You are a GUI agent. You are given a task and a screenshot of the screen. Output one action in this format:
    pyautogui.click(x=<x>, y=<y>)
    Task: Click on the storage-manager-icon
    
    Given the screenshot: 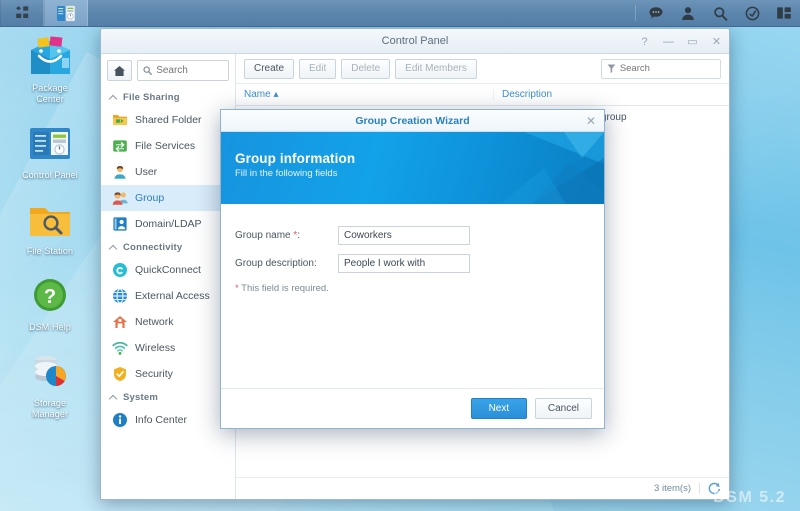 What is the action you would take?
    pyautogui.click(x=50, y=372)
    